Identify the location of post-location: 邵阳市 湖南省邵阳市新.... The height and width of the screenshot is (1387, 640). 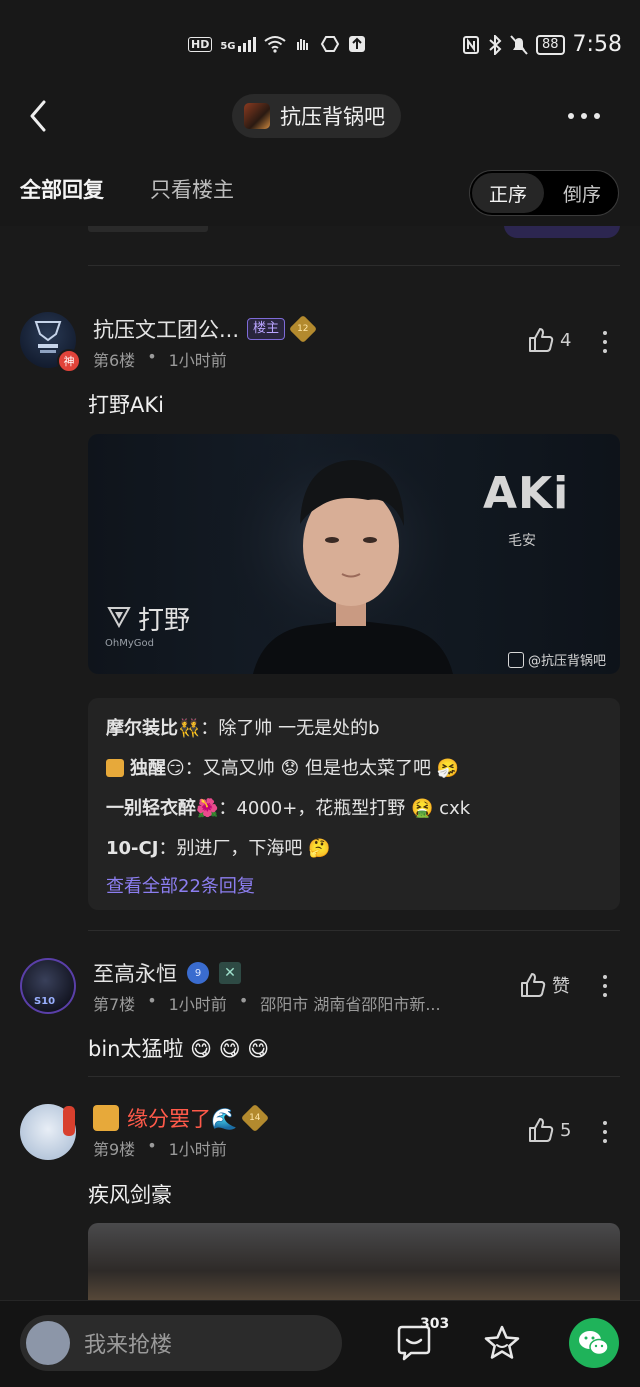
(350, 1004).